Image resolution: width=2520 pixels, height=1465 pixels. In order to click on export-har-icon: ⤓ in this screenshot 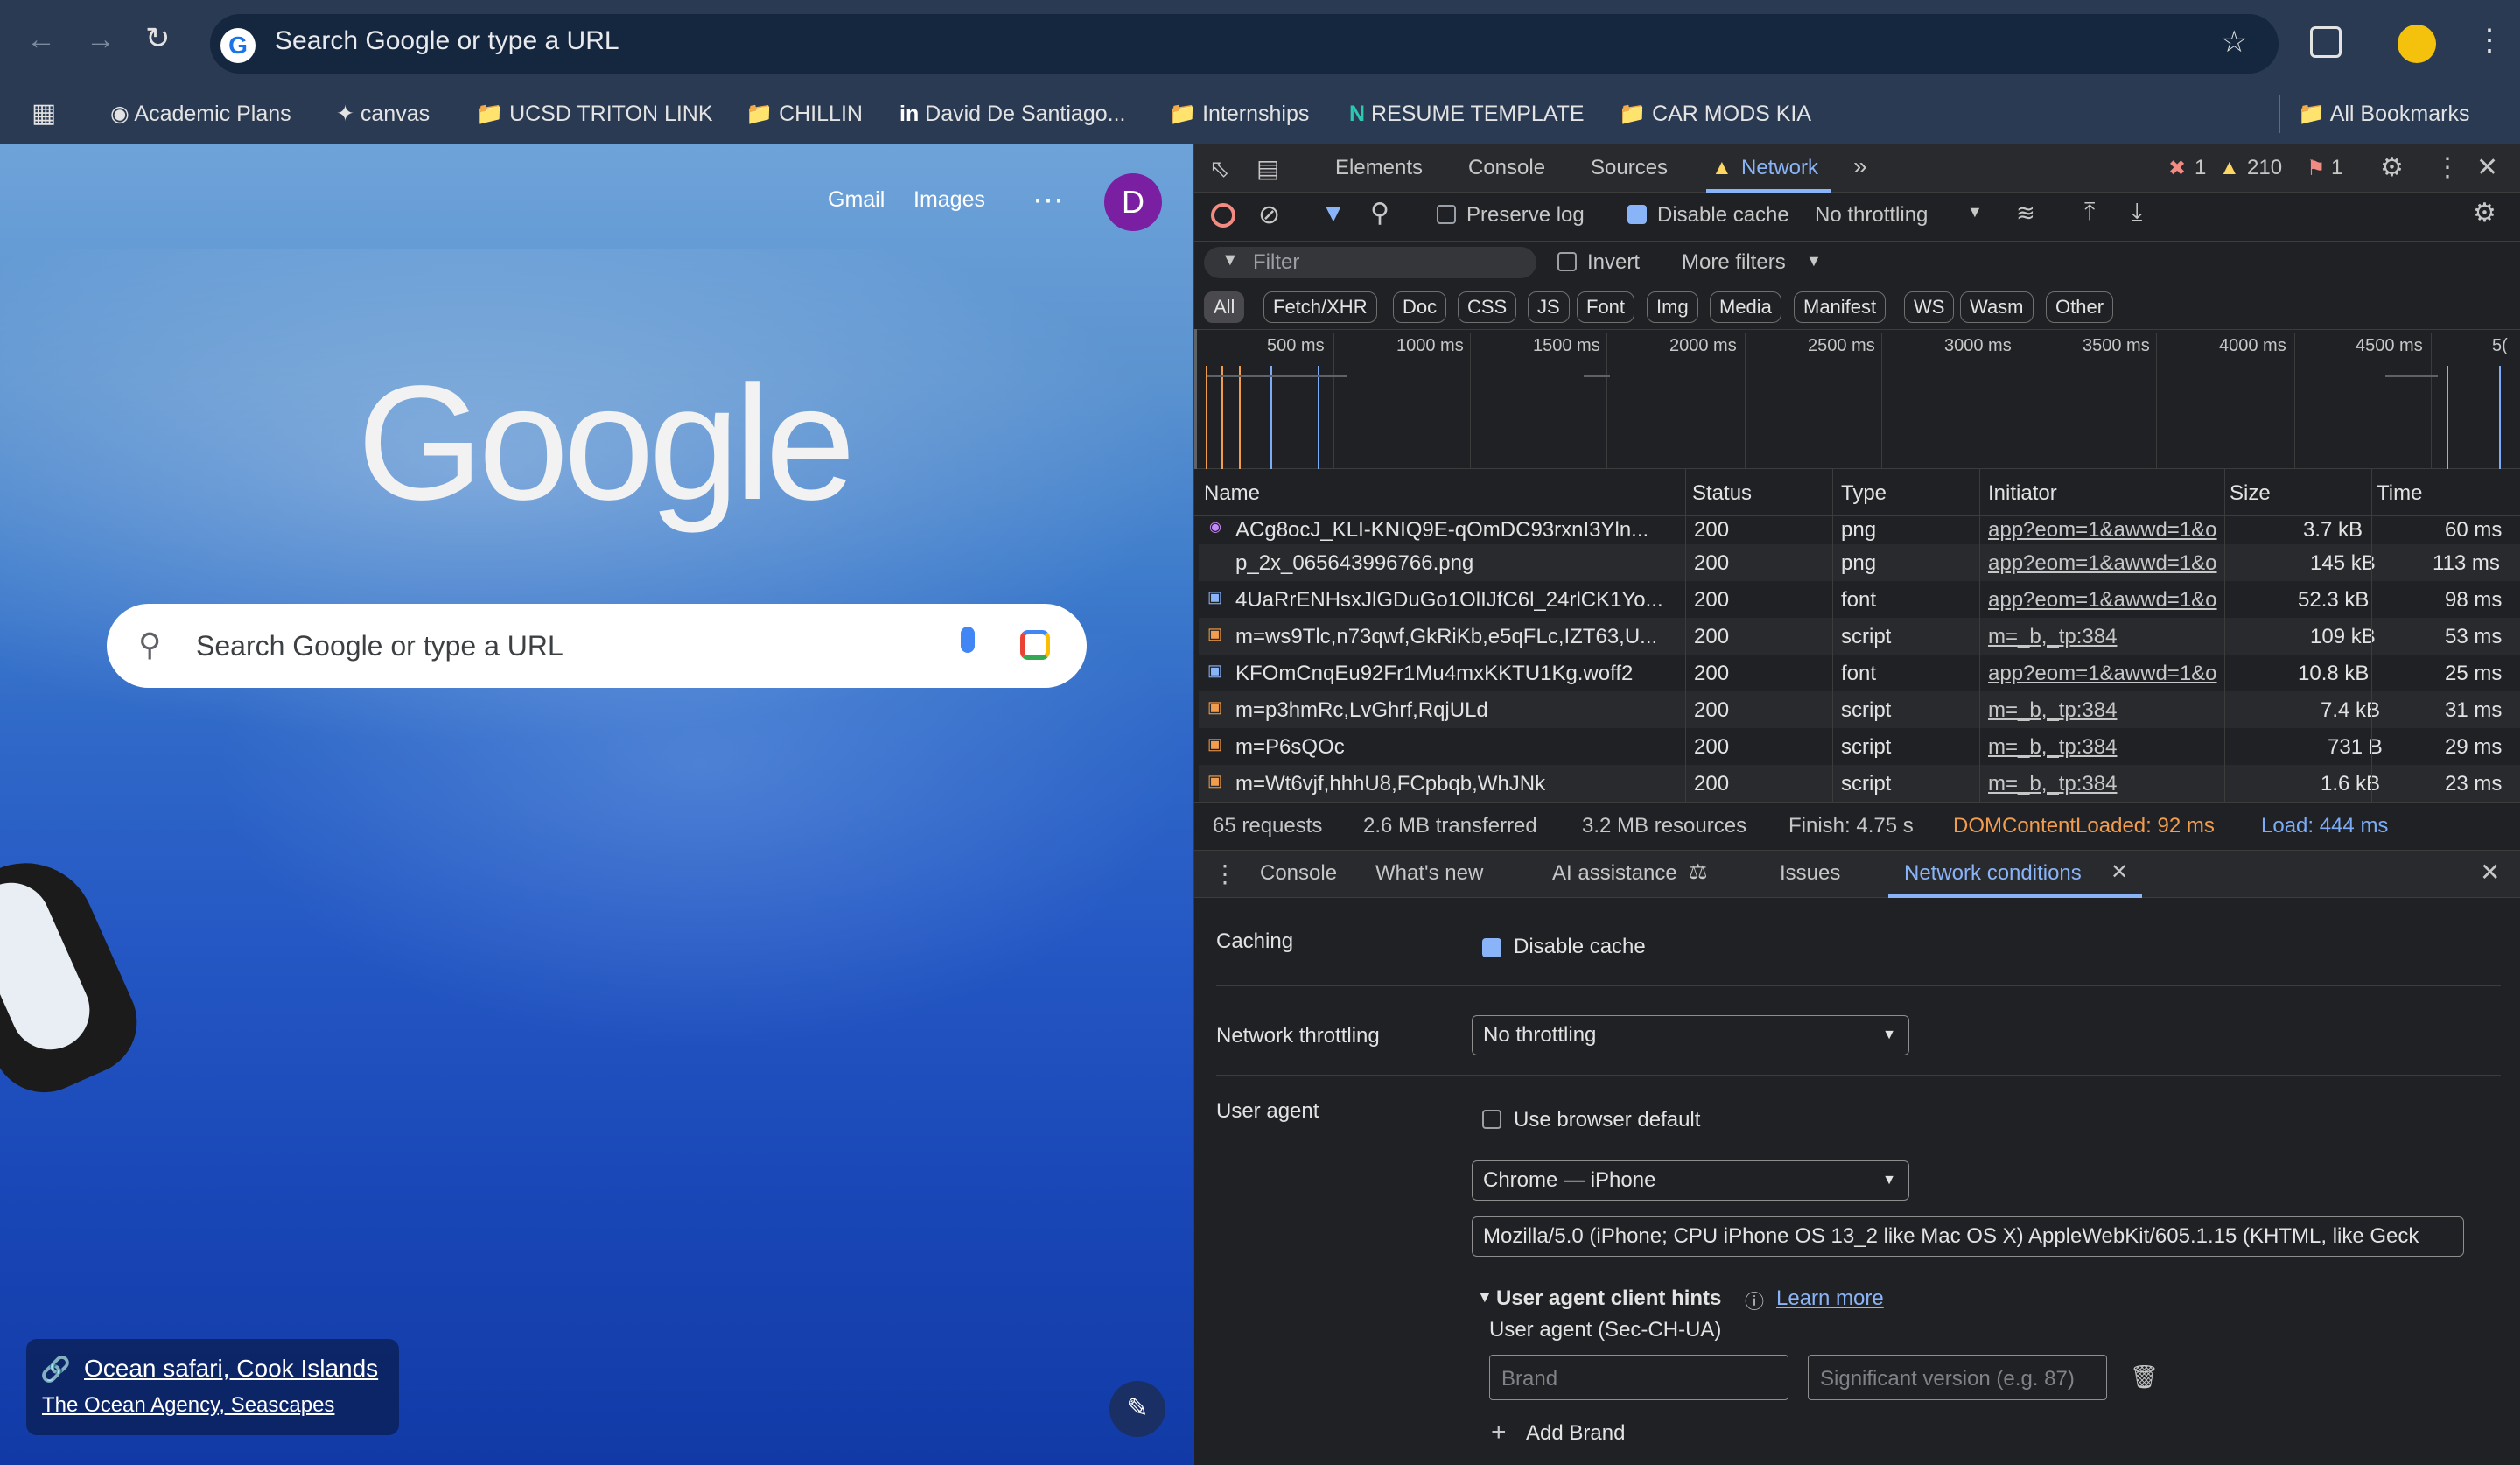, I will do `click(2137, 212)`.